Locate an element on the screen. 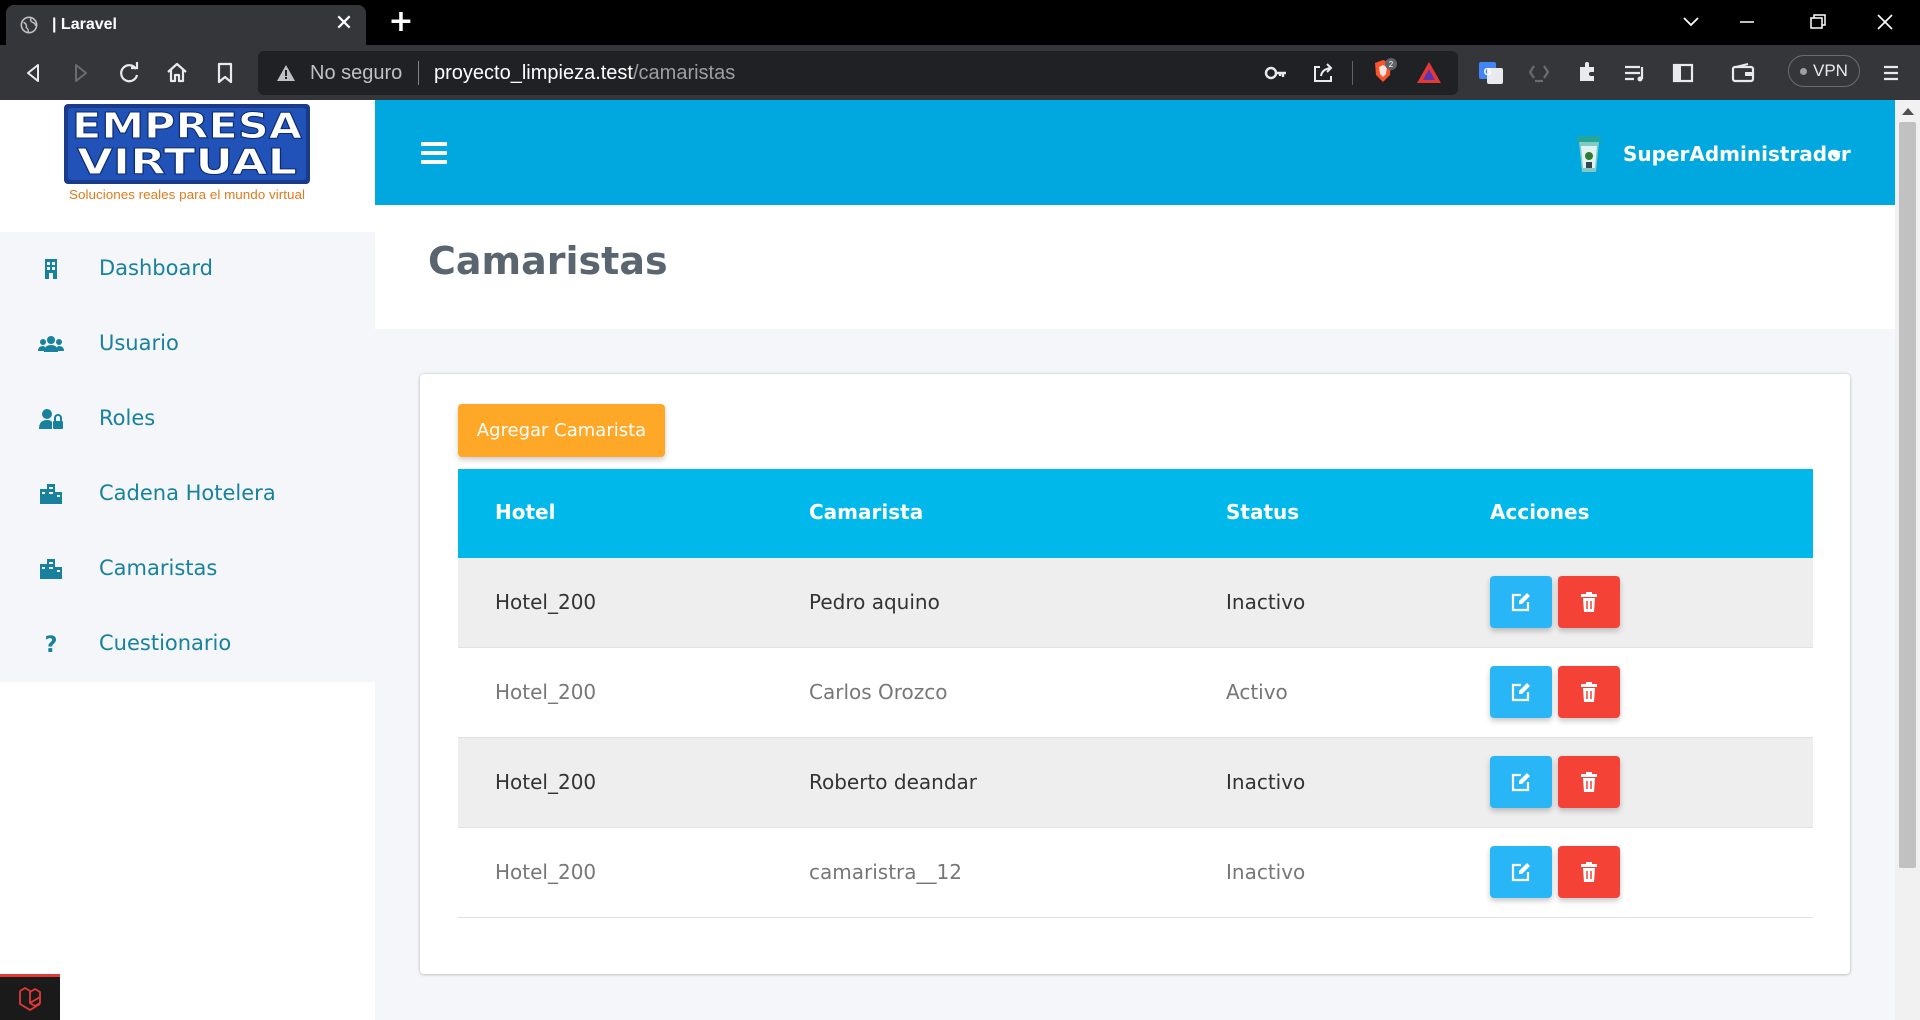 This screenshot has height=1020, width=1920. cell-camarista: Roberto deandar is located at coordinates (893, 782).